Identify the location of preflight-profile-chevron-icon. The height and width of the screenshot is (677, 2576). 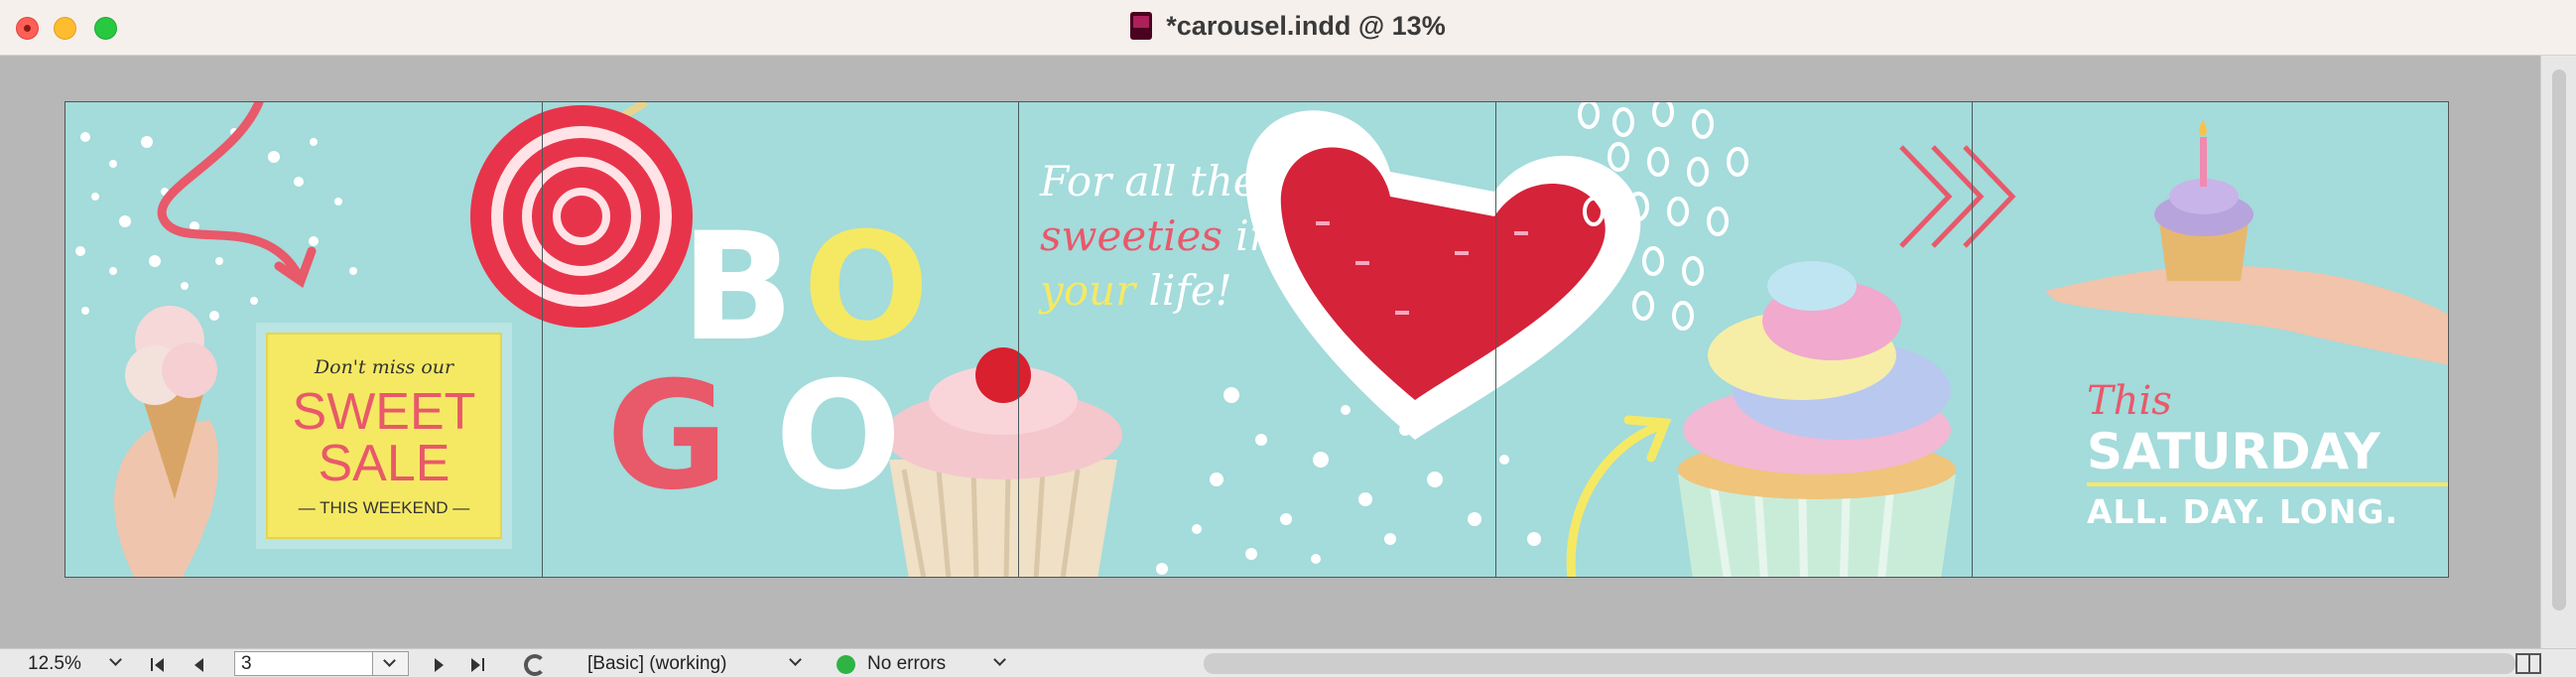
(796, 660).